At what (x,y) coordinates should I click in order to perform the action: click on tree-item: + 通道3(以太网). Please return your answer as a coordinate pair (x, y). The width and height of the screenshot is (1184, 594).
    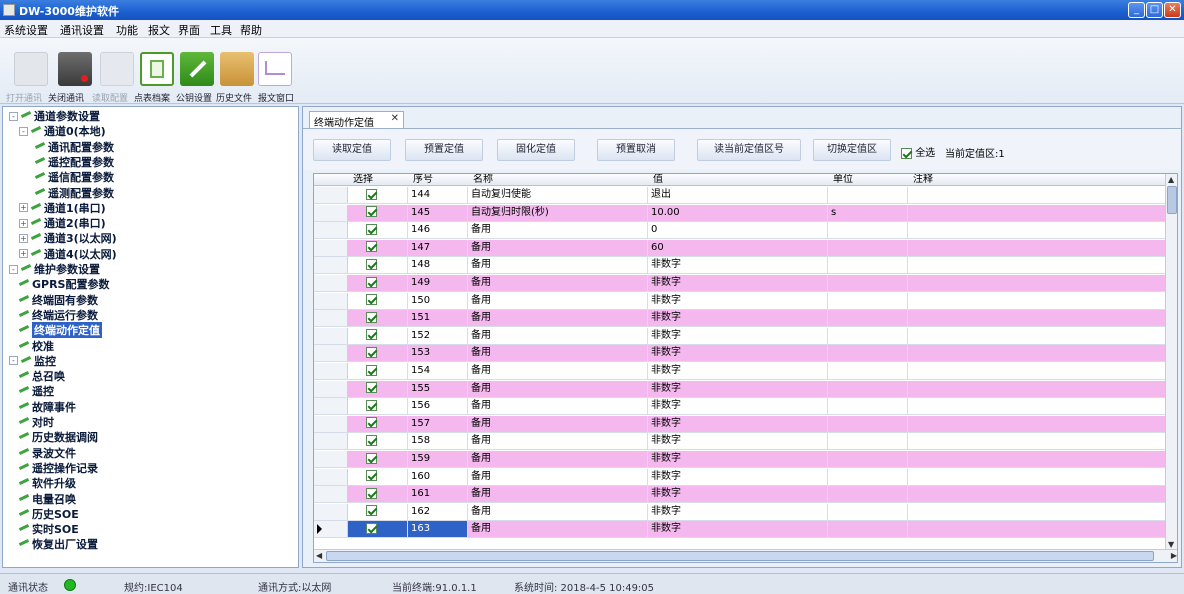
    Looking at the image, I should click on (68, 238).